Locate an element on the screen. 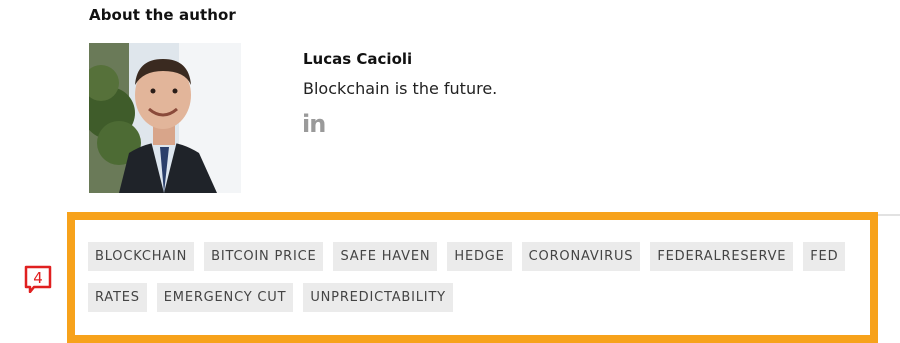 Image resolution: width=900 pixels, height=343 pixels. author-name: Lucas Cacioli is located at coordinates (358, 59).